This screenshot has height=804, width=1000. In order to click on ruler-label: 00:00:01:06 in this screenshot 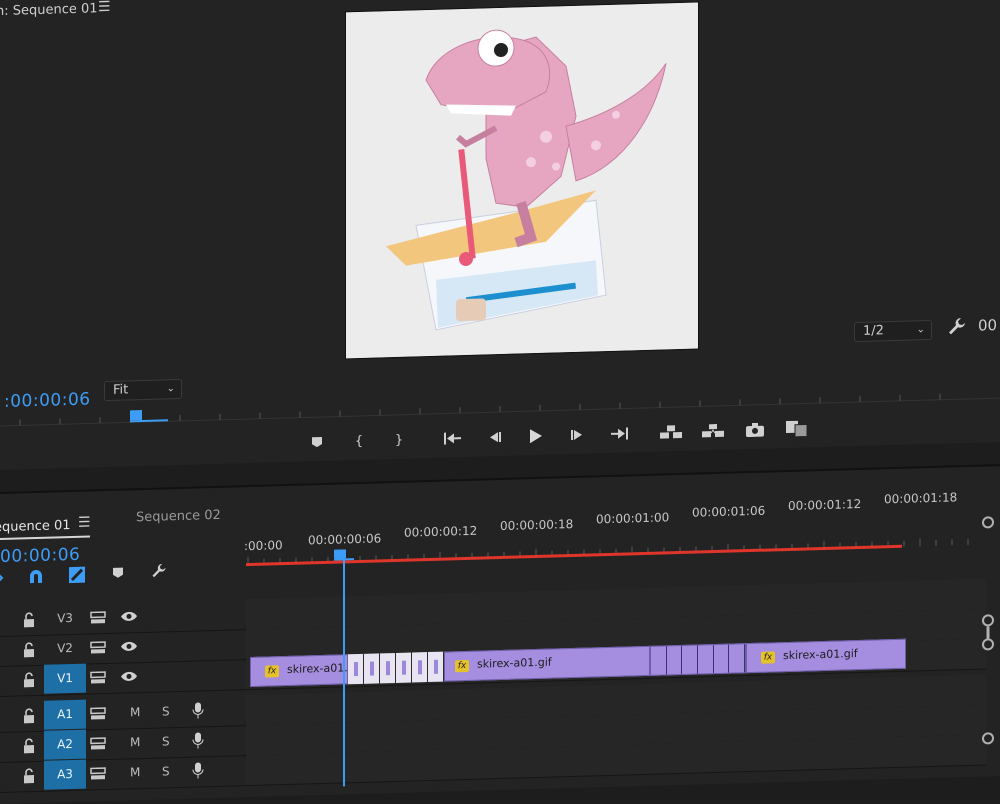, I will do `click(729, 511)`.